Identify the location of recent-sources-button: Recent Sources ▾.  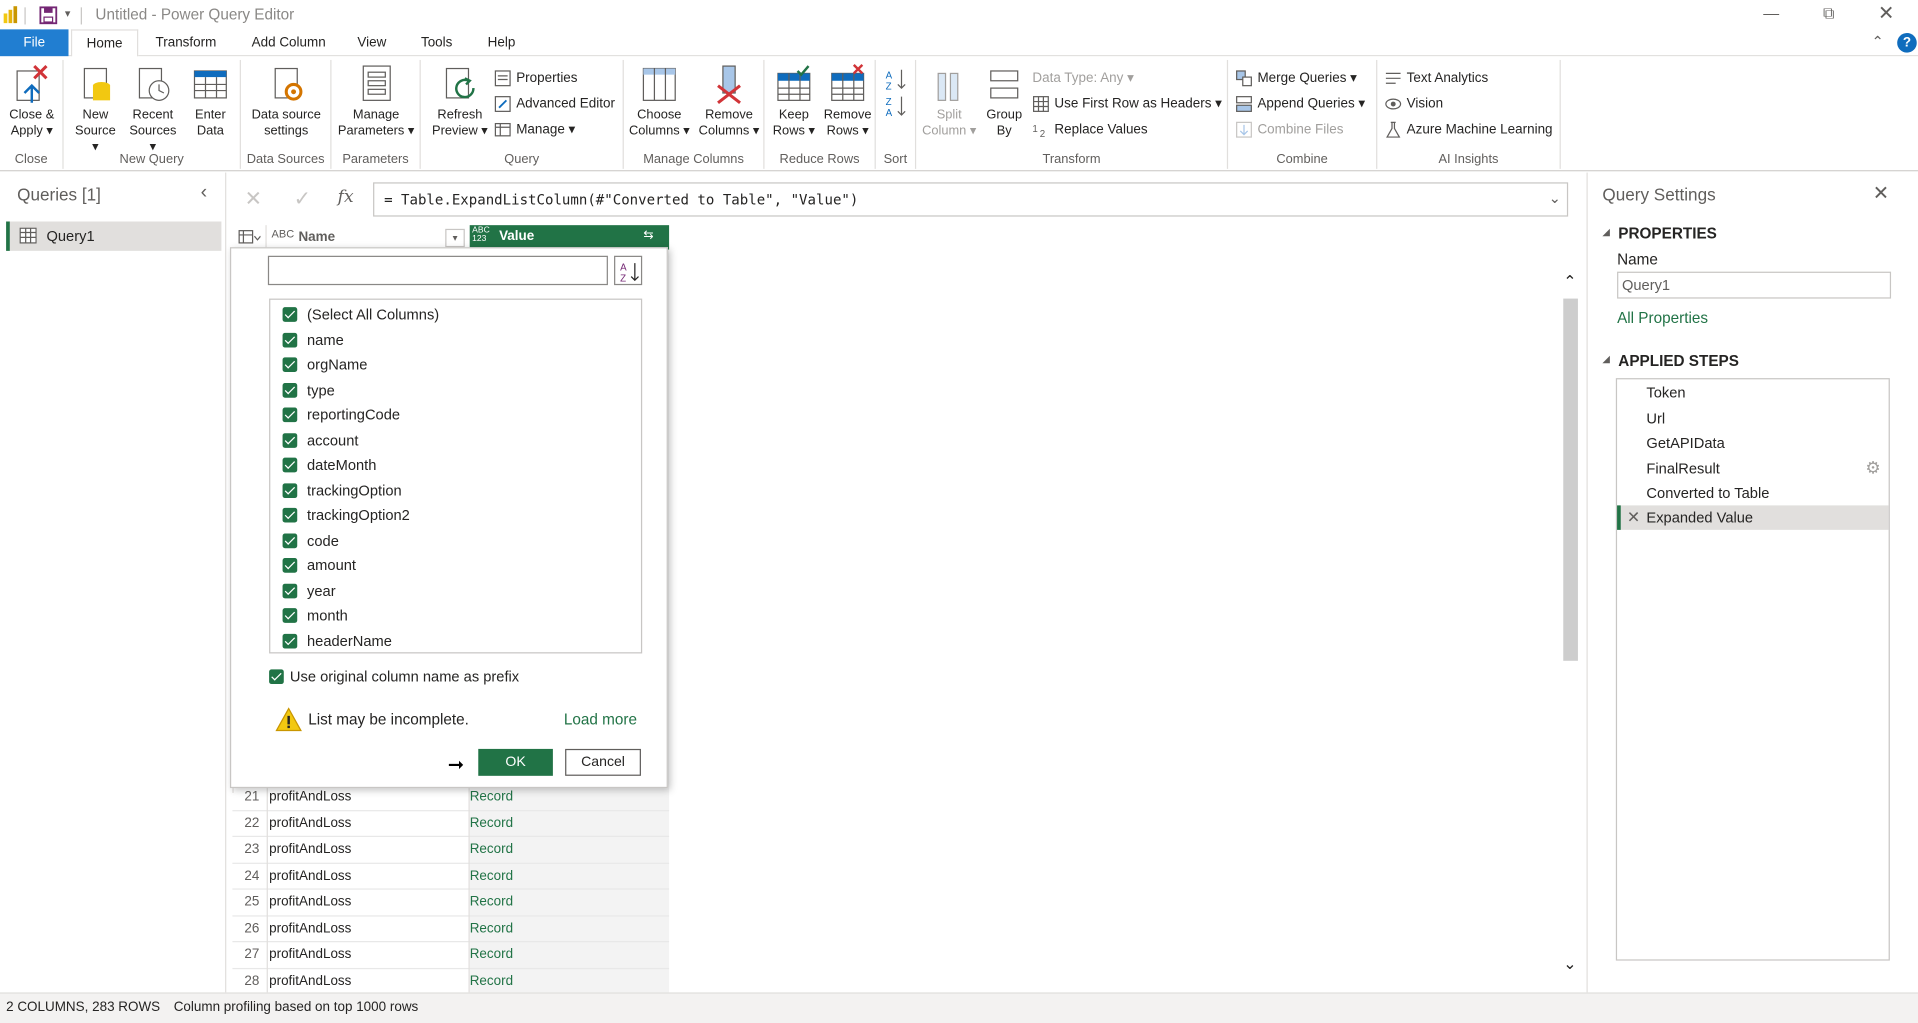
(153, 110).